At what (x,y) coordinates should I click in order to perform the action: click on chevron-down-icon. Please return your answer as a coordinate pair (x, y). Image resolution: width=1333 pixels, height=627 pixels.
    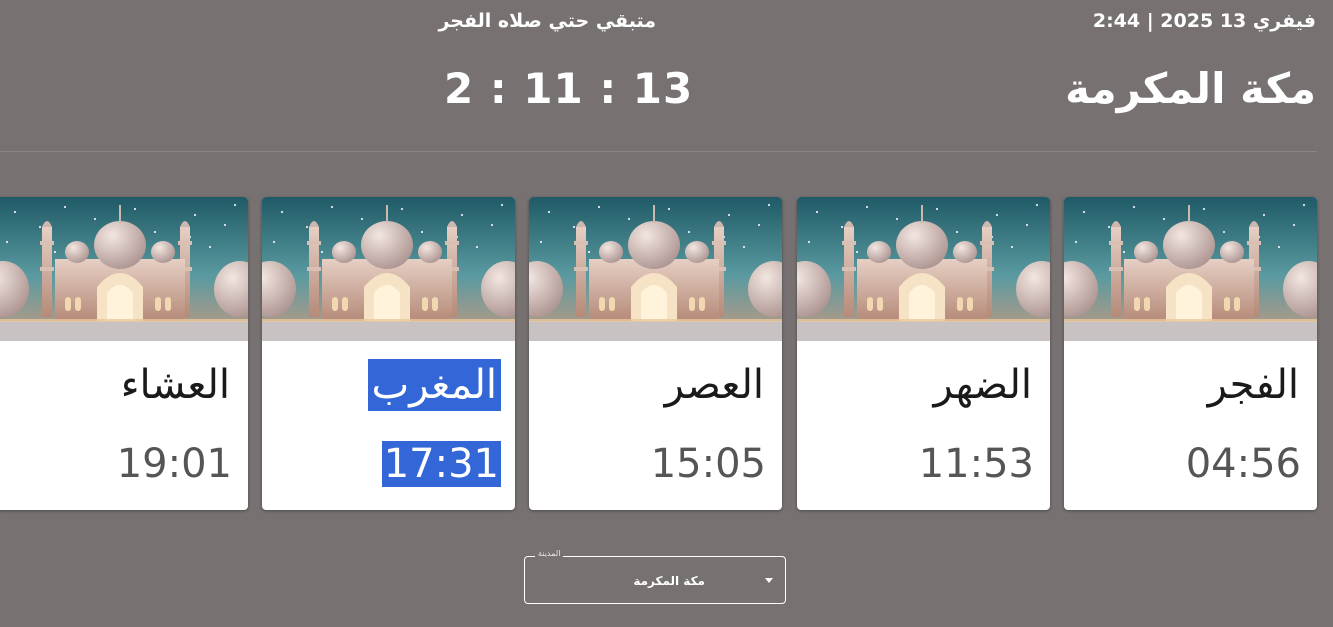
    Looking at the image, I should click on (769, 580).